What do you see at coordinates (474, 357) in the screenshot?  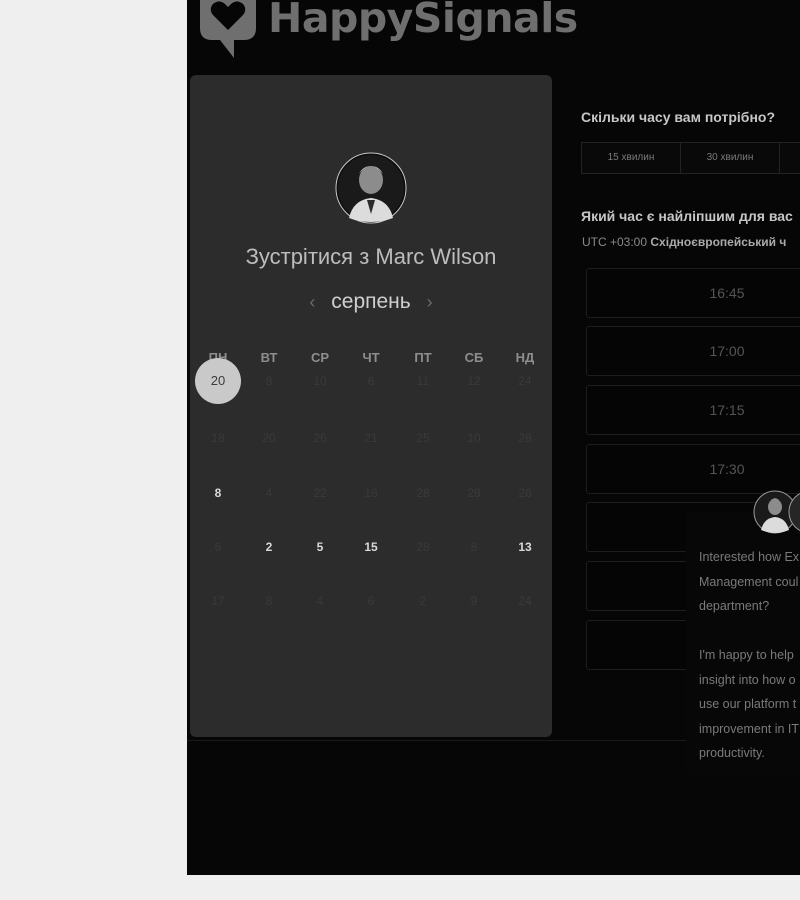 I see `weekday-header: СБ` at bounding box center [474, 357].